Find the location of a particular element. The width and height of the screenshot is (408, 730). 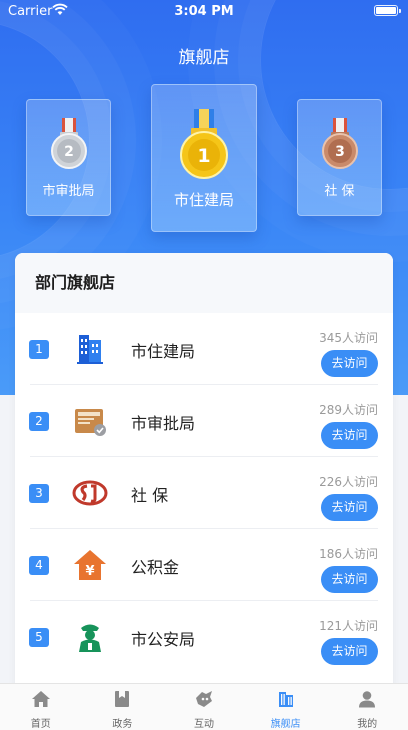

list-item: 3 社 保 226人访问 去访问 is located at coordinates (204, 493).